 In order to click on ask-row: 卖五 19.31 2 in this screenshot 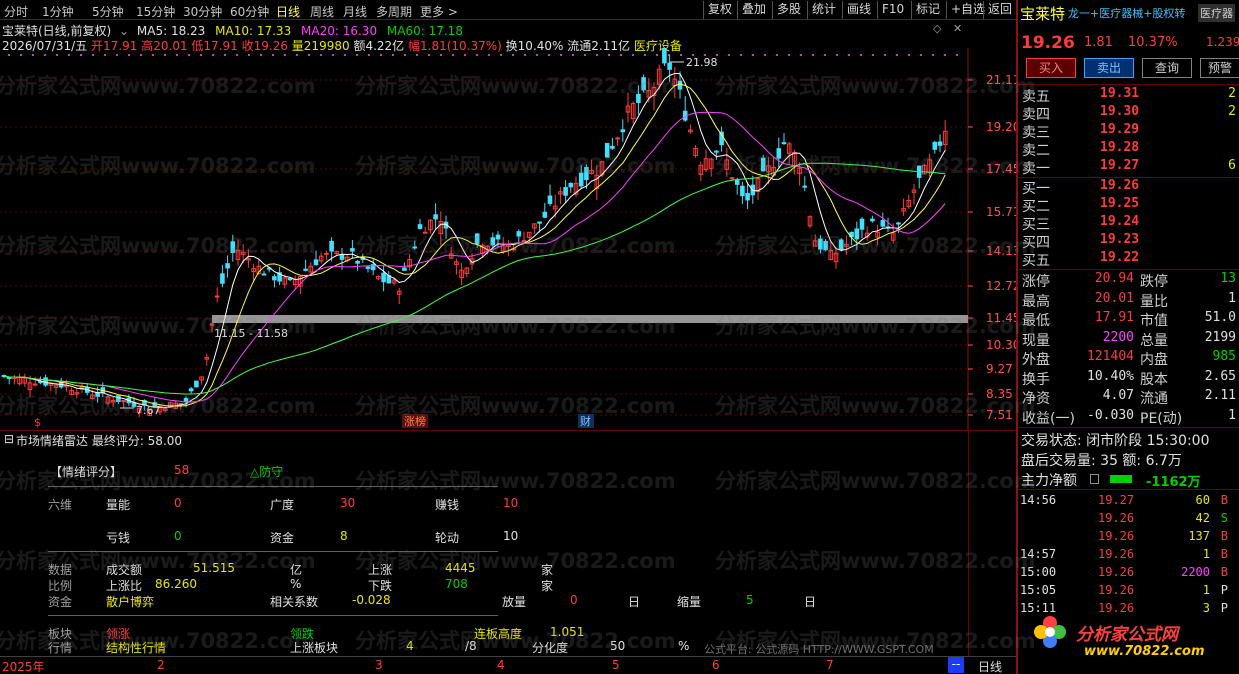, I will do `click(1130, 95)`.